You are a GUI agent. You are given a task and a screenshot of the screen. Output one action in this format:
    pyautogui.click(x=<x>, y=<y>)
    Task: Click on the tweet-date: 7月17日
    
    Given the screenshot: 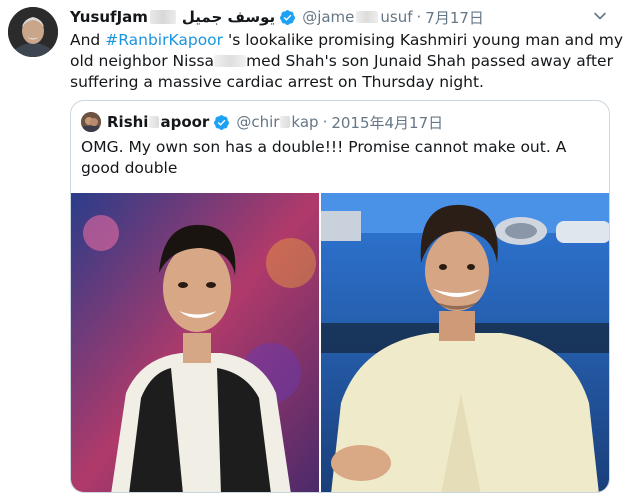 What is the action you would take?
    pyautogui.click(x=454, y=17)
    